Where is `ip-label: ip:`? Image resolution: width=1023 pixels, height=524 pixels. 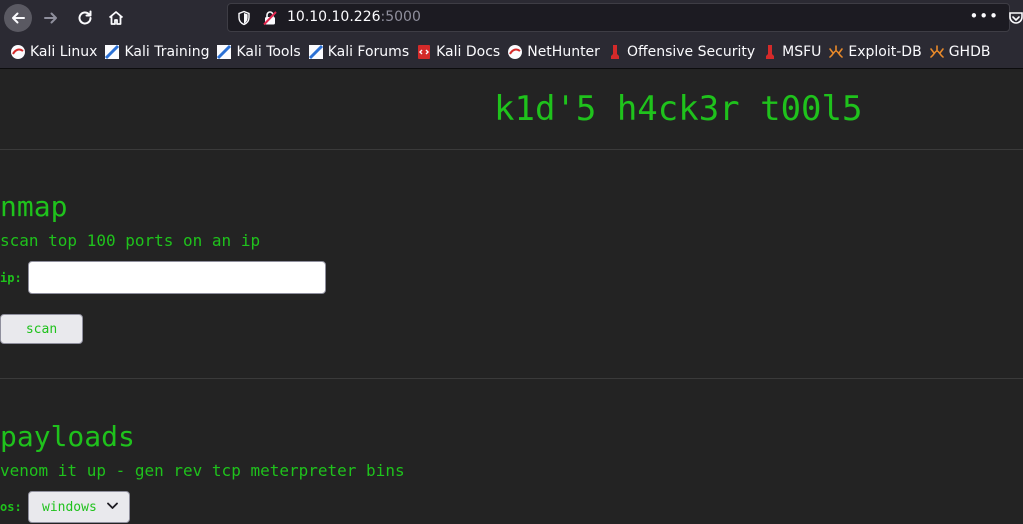 ip-label: ip: is located at coordinates (11, 278).